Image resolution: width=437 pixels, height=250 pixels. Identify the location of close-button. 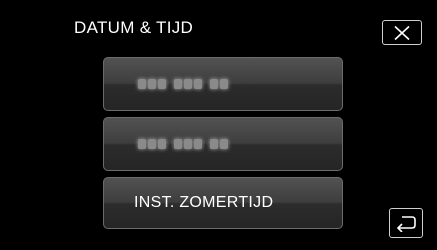
(402, 32).